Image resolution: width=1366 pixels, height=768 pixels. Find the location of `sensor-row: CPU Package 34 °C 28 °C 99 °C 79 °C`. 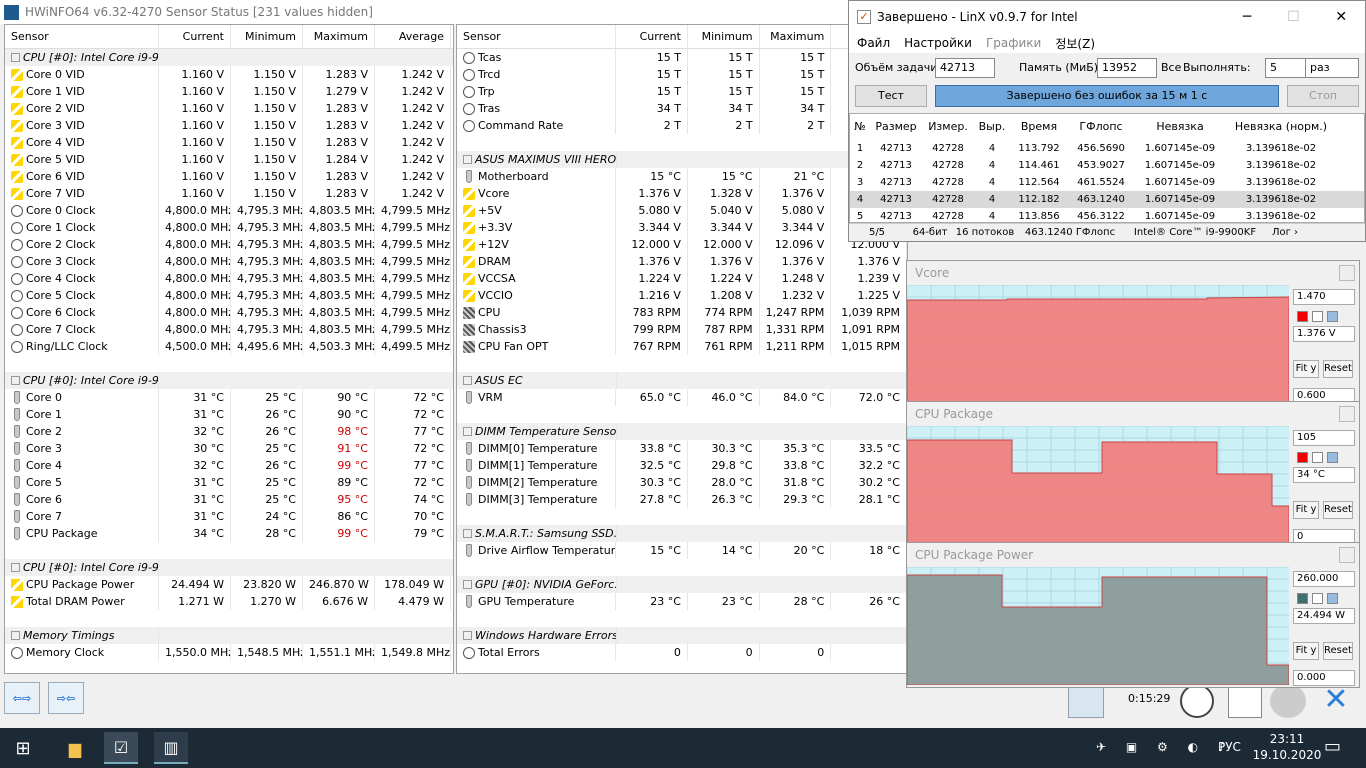

sensor-row: CPU Package 34 °C 28 °C 99 °C 79 °C is located at coordinates (229, 533).